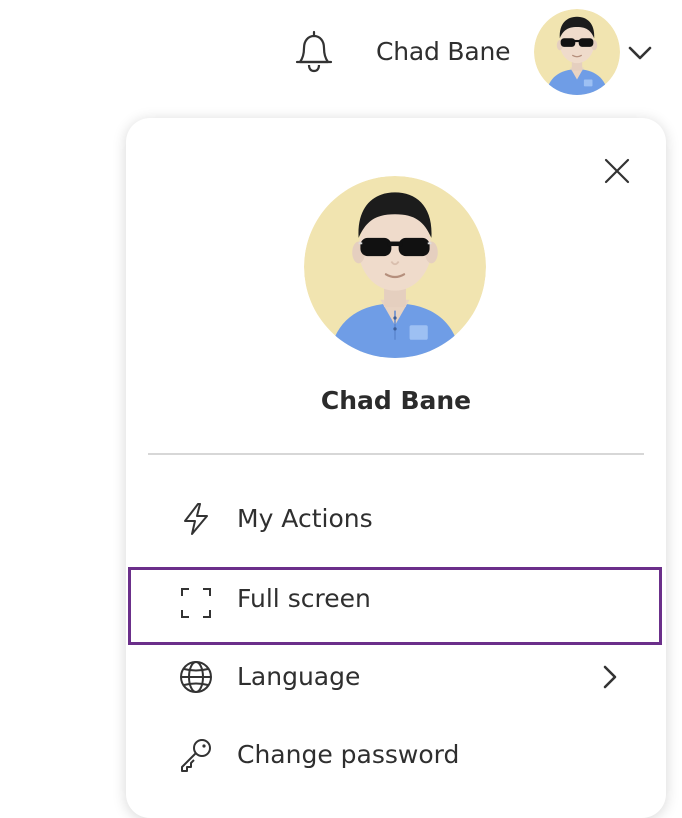 Image resolution: width=682 pixels, height=818 pixels. What do you see at coordinates (396, 400) in the screenshot?
I see `profile-user-name: Chad Bane` at bounding box center [396, 400].